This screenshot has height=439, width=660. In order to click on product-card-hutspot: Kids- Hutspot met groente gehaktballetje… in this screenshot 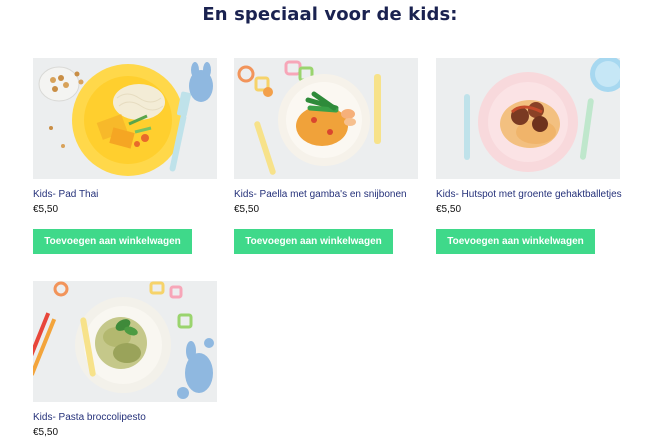, I will do `click(529, 156)`.